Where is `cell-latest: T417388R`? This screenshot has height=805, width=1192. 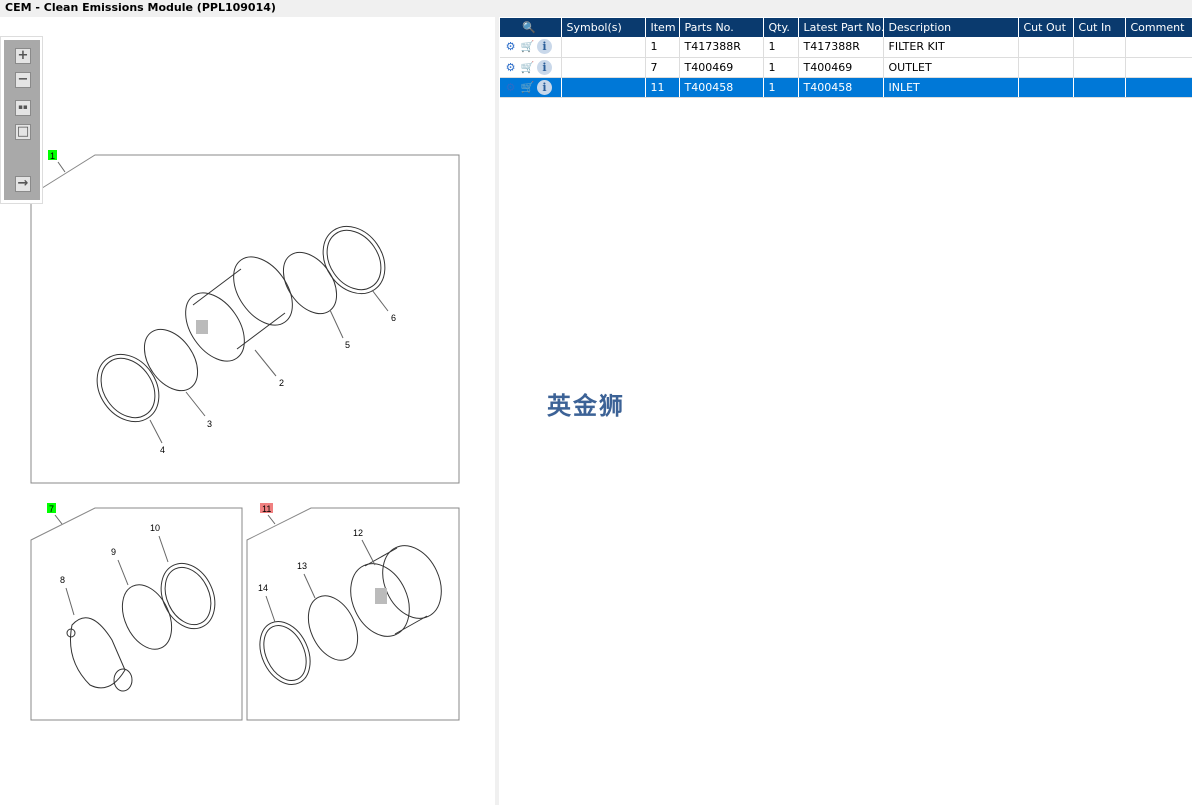 cell-latest: T417388R is located at coordinates (841, 47).